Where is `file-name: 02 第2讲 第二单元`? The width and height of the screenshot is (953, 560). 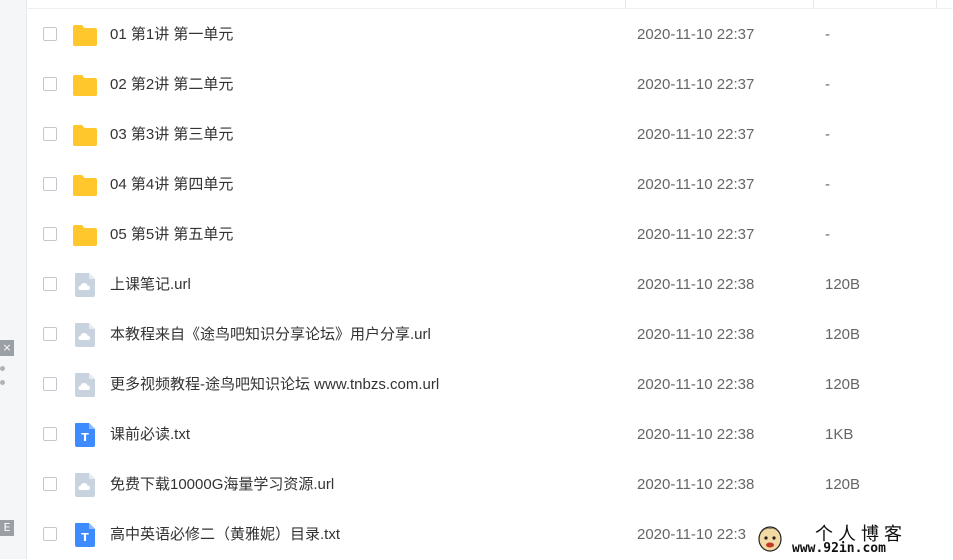
file-name: 02 第2讲 第二单元 is located at coordinates (171, 85).